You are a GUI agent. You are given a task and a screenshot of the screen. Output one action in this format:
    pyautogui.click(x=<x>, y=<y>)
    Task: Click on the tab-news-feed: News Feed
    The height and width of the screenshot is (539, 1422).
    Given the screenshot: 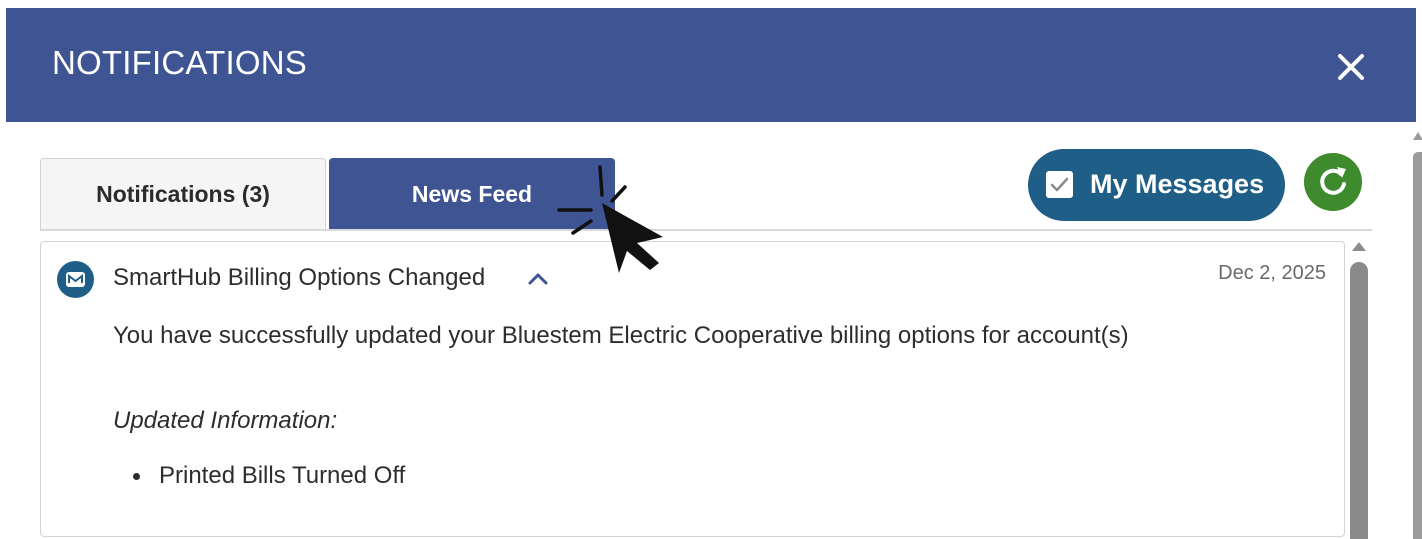 What is the action you would take?
    pyautogui.click(x=472, y=194)
    